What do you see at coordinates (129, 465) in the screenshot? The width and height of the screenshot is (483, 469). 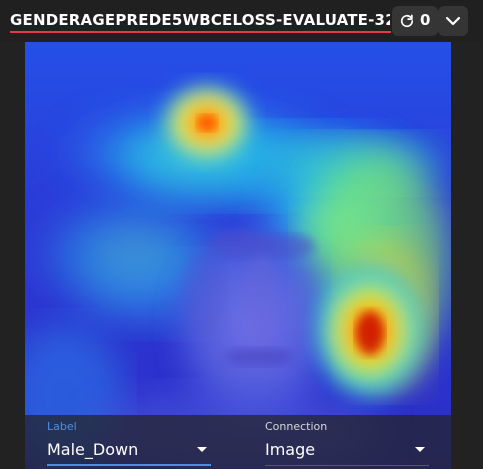 I see `label-select-underline` at bounding box center [129, 465].